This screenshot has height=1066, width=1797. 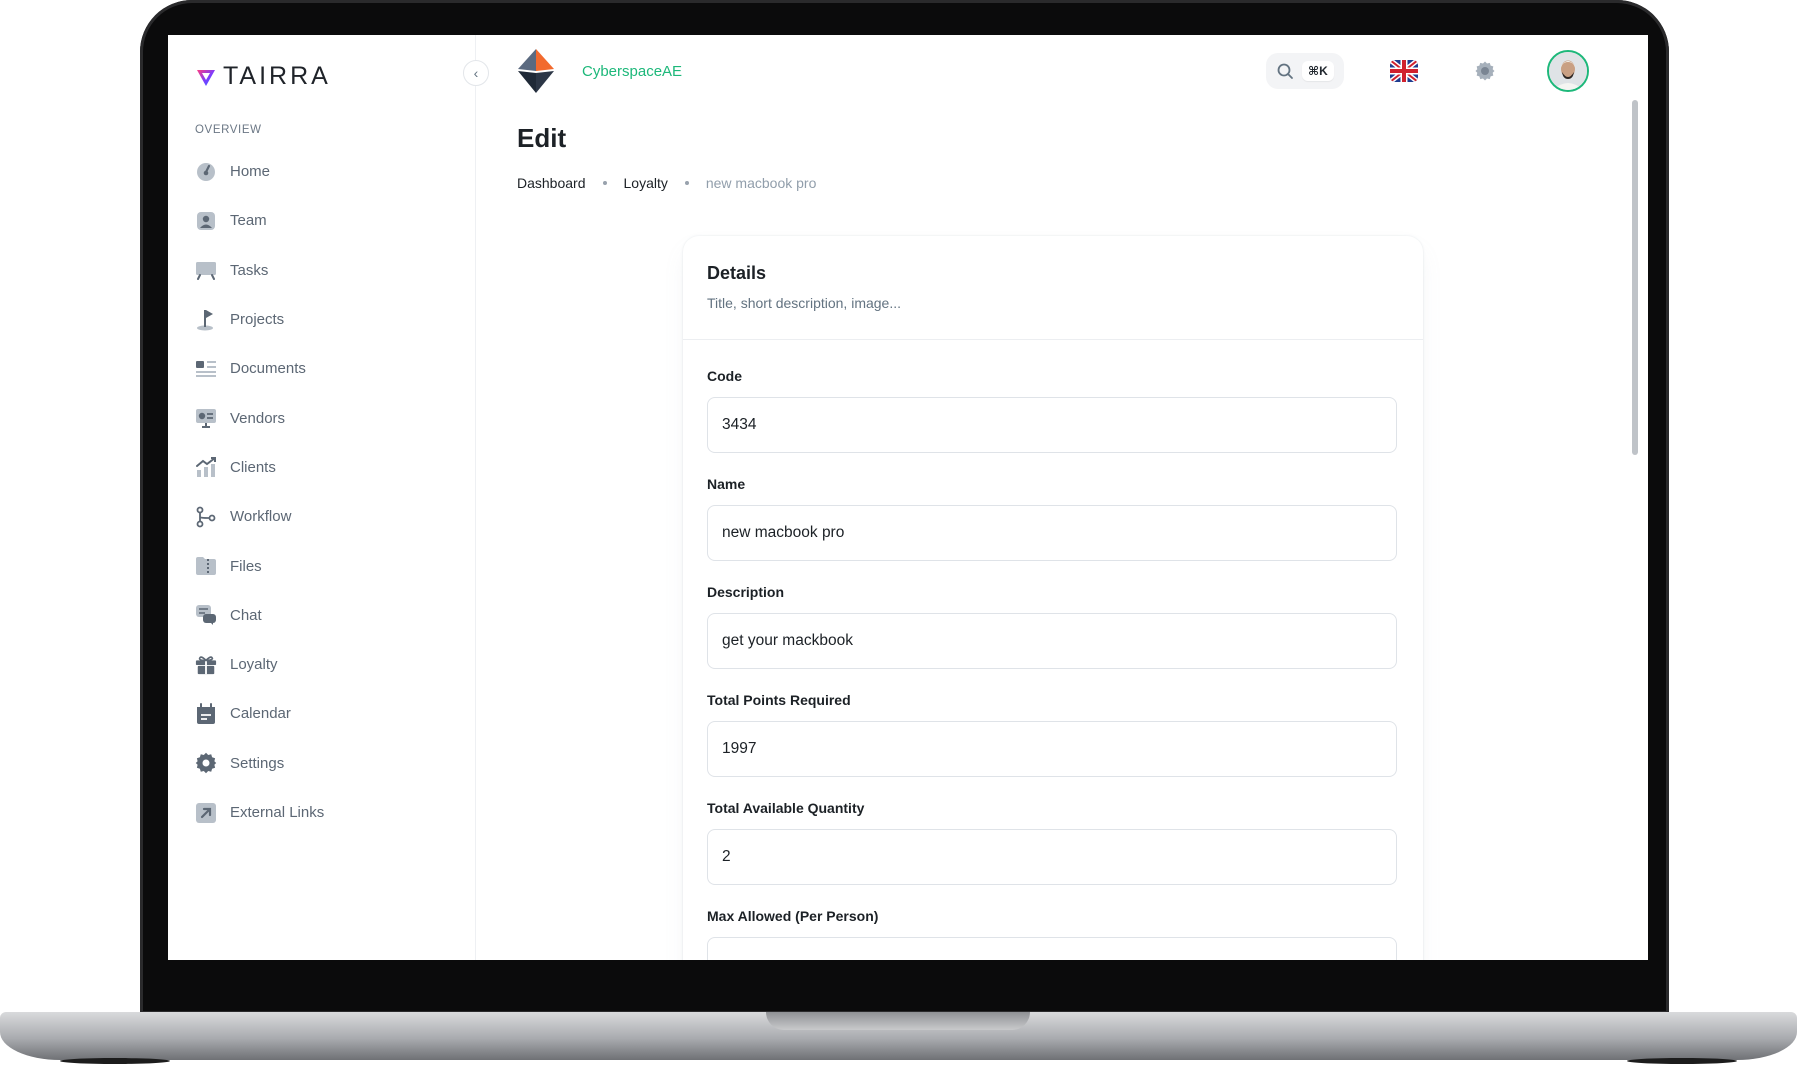 What do you see at coordinates (277, 812) in the screenshot?
I see `sidebar-item-label: External Links` at bounding box center [277, 812].